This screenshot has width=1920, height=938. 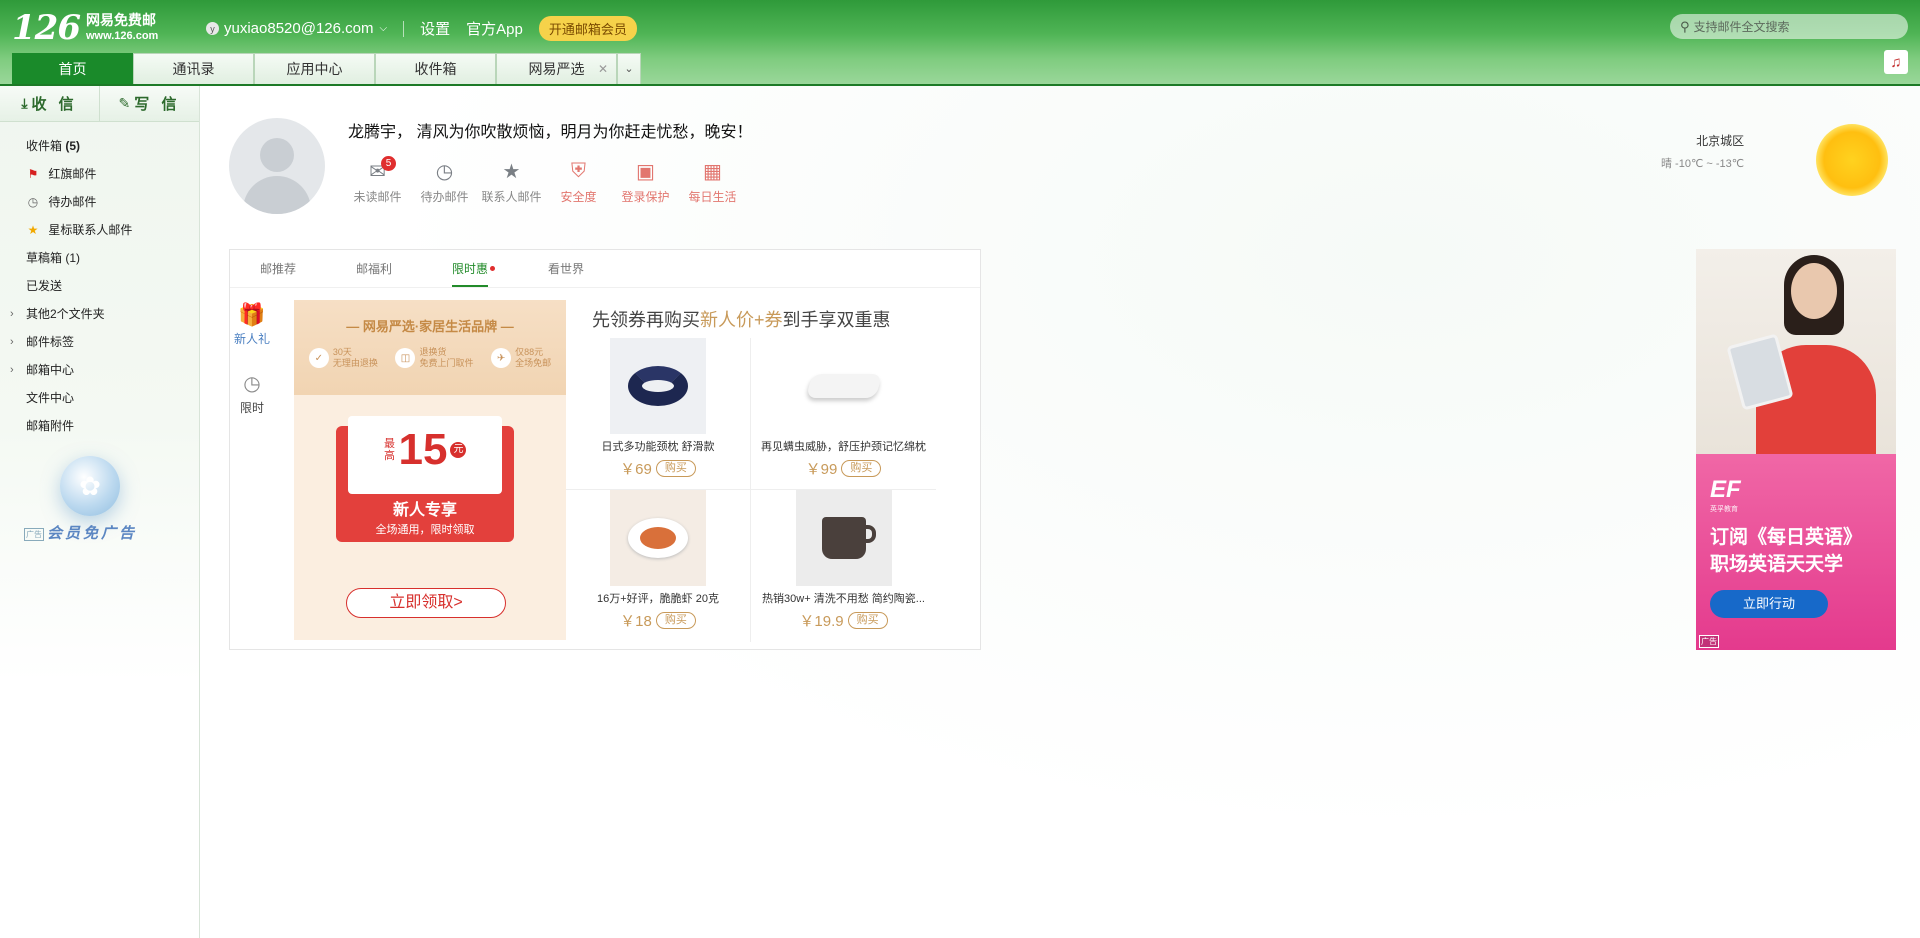 I want to click on folder-tags: › 邮件标签, so click(x=99, y=342).